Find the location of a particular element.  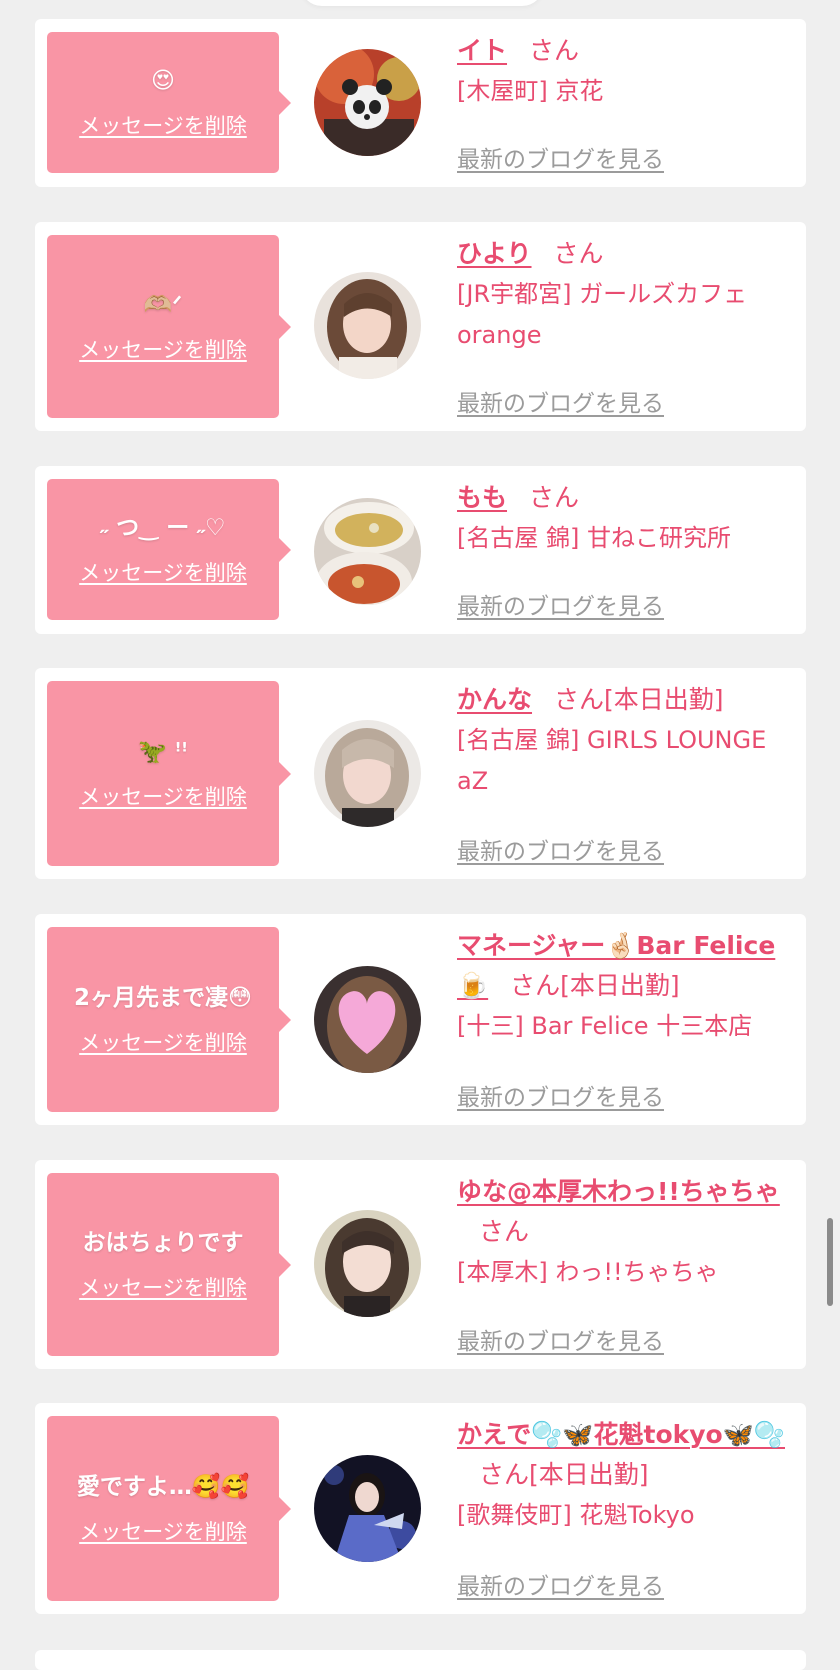

card-info: もも さん [名古屋 錦] 甘ねこ研究所 最新のブログを見る is located at coordinates (627, 549).